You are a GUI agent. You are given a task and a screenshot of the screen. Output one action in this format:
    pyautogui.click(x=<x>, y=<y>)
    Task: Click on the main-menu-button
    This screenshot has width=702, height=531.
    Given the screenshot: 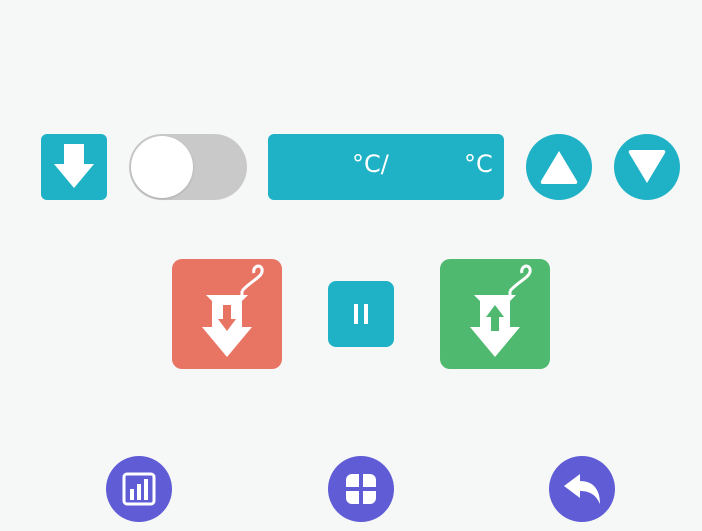 What is the action you would take?
    pyautogui.click(x=361, y=489)
    